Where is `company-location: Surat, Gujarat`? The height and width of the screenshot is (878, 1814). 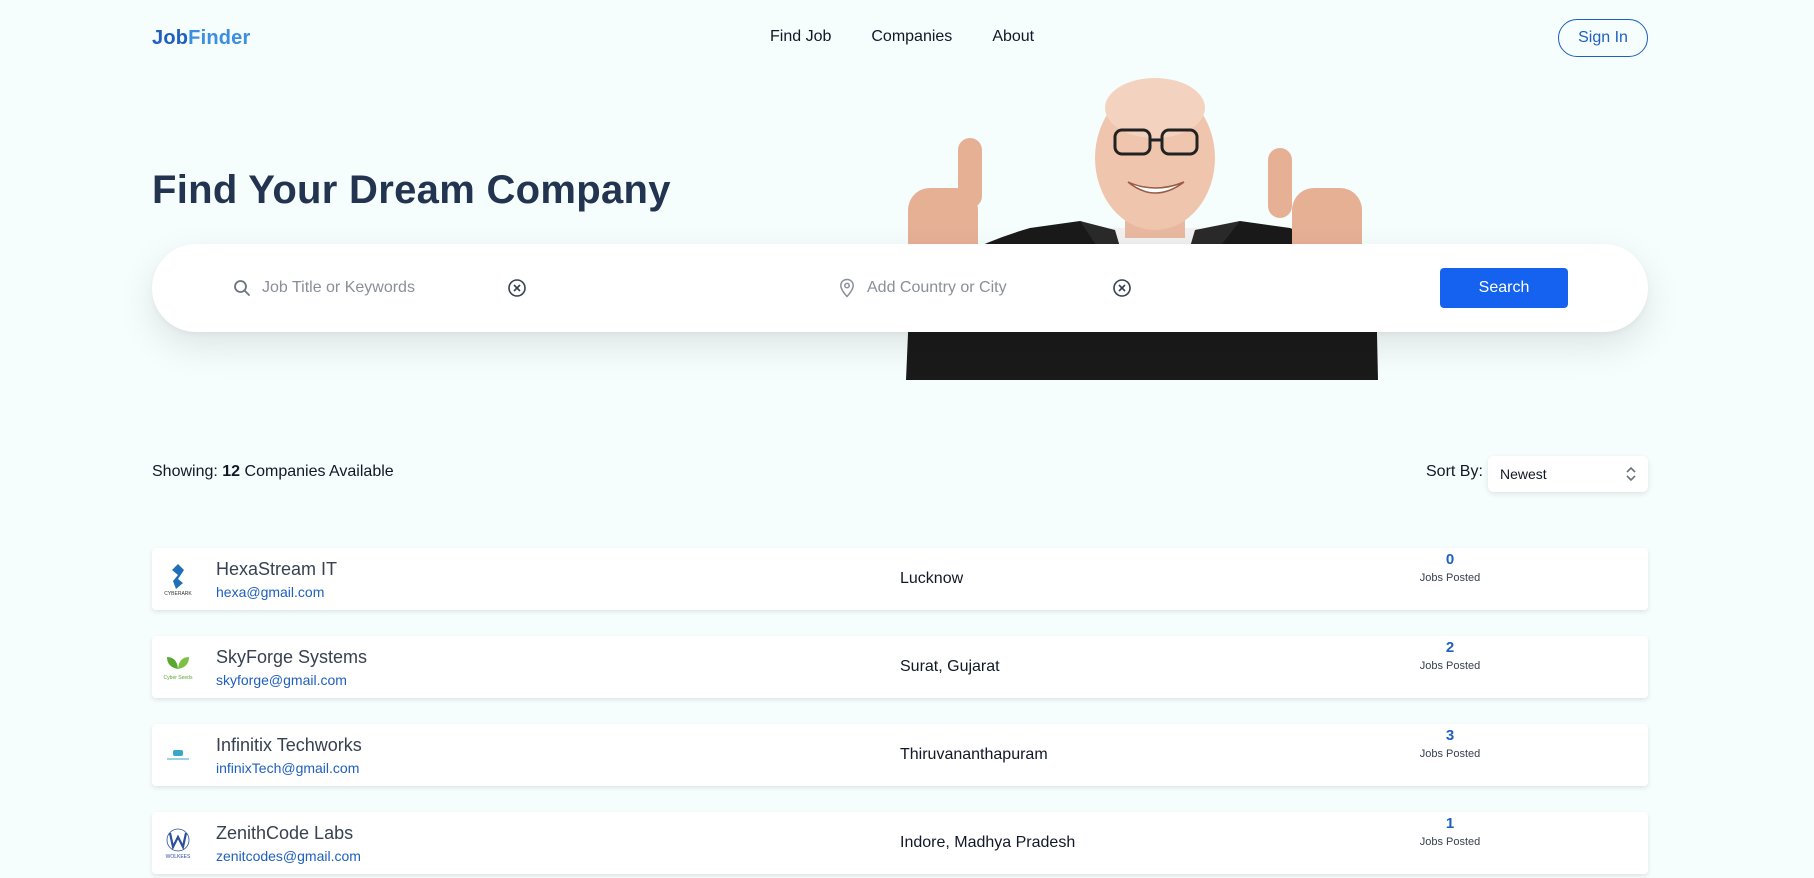
company-location: Surat, Gujarat is located at coordinates (950, 666).